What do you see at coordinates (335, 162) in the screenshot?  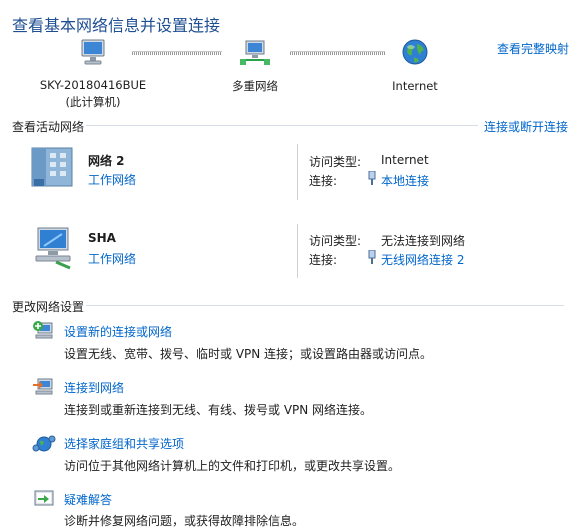 I see `network-1-access-label: 访问类型:` at bounding box center [335, 162].